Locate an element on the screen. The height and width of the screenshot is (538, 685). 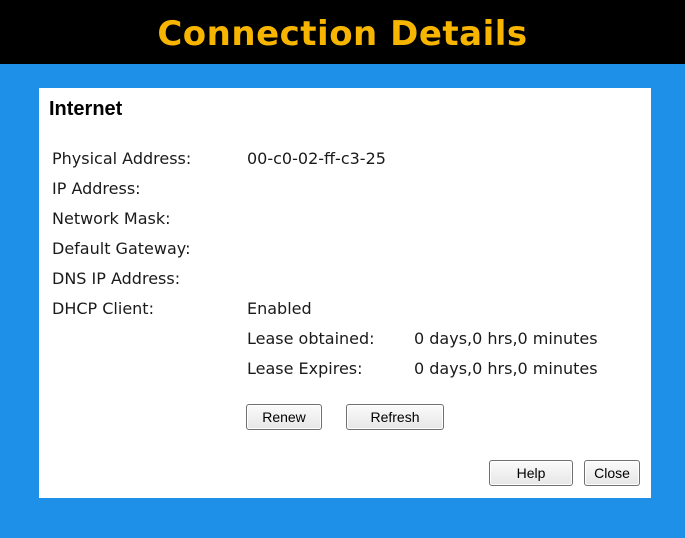
renew-button: Renew is located at coordinates (284, 417).